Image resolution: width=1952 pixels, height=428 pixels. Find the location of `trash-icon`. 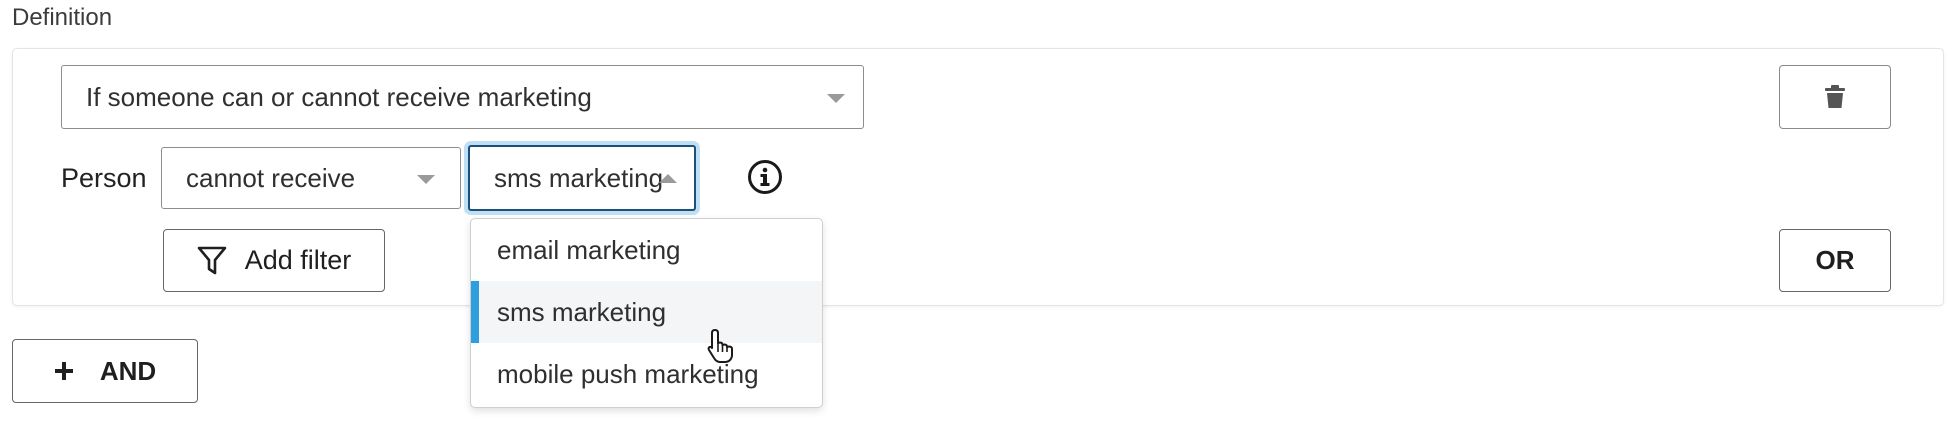

trash-icon is located at coordinates (1835, 96).